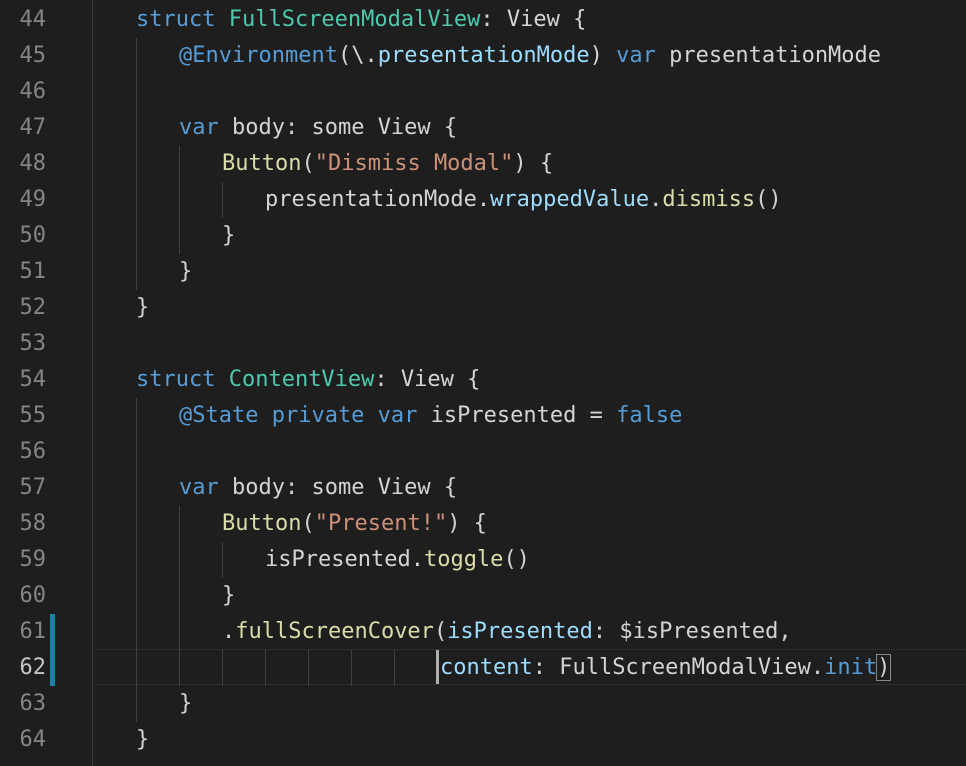  Describe the element at coordinates (517, 415) in the screenshot. I see `code-token: isPresented =` at that location.